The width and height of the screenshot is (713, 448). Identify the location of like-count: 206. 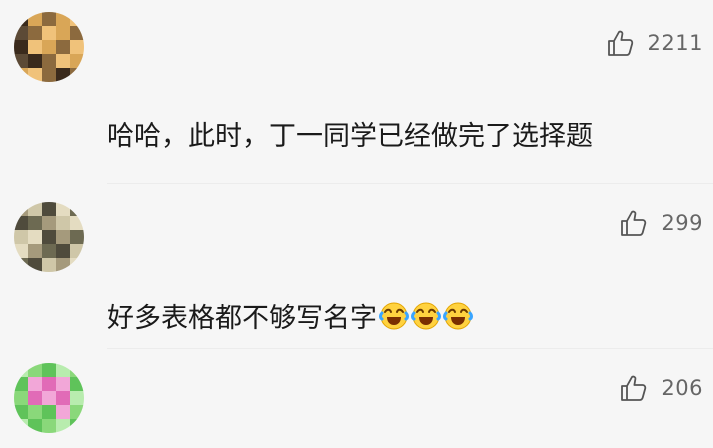
(682, 388).